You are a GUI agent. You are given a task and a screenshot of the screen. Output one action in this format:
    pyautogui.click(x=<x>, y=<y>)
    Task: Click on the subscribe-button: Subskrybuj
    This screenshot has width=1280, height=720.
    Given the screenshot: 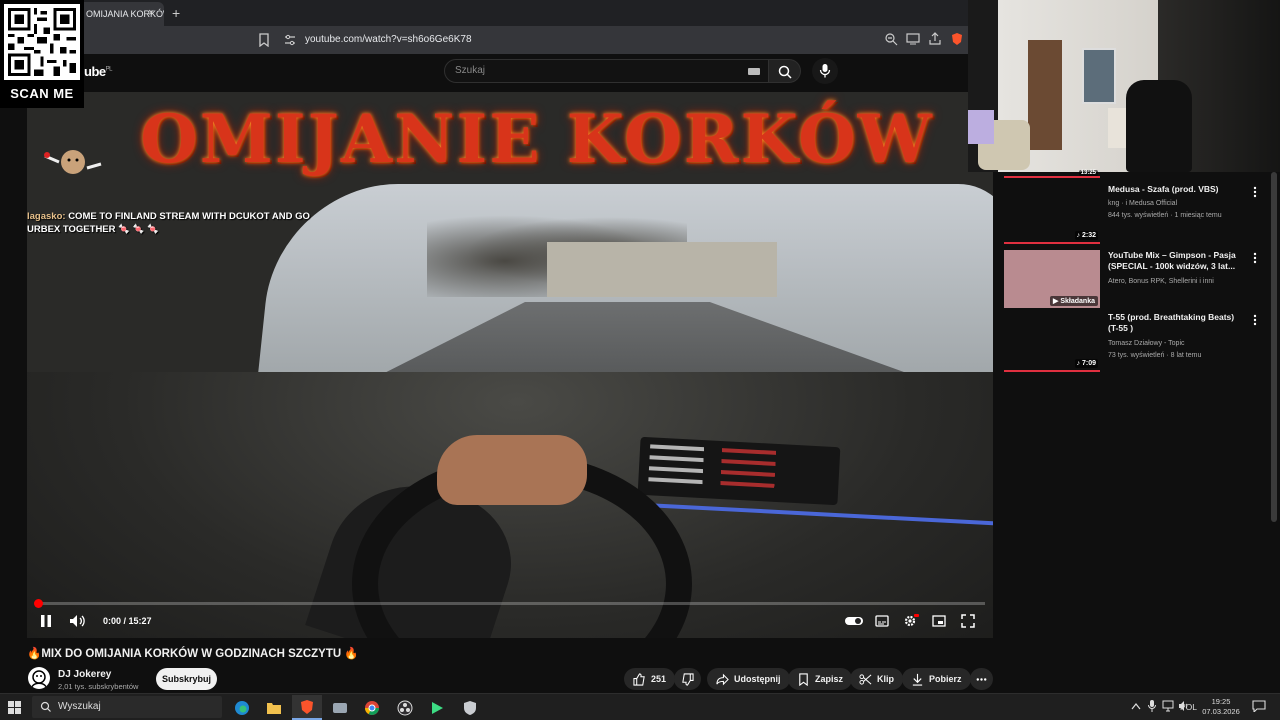 What is the action you would take?
    pyautogui.click(x=186, y=679)
    